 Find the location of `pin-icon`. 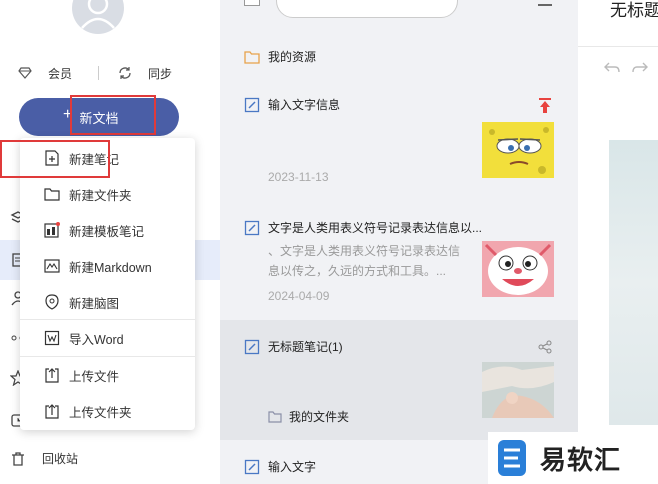

pin-icon is located at coordinates (545, 106).